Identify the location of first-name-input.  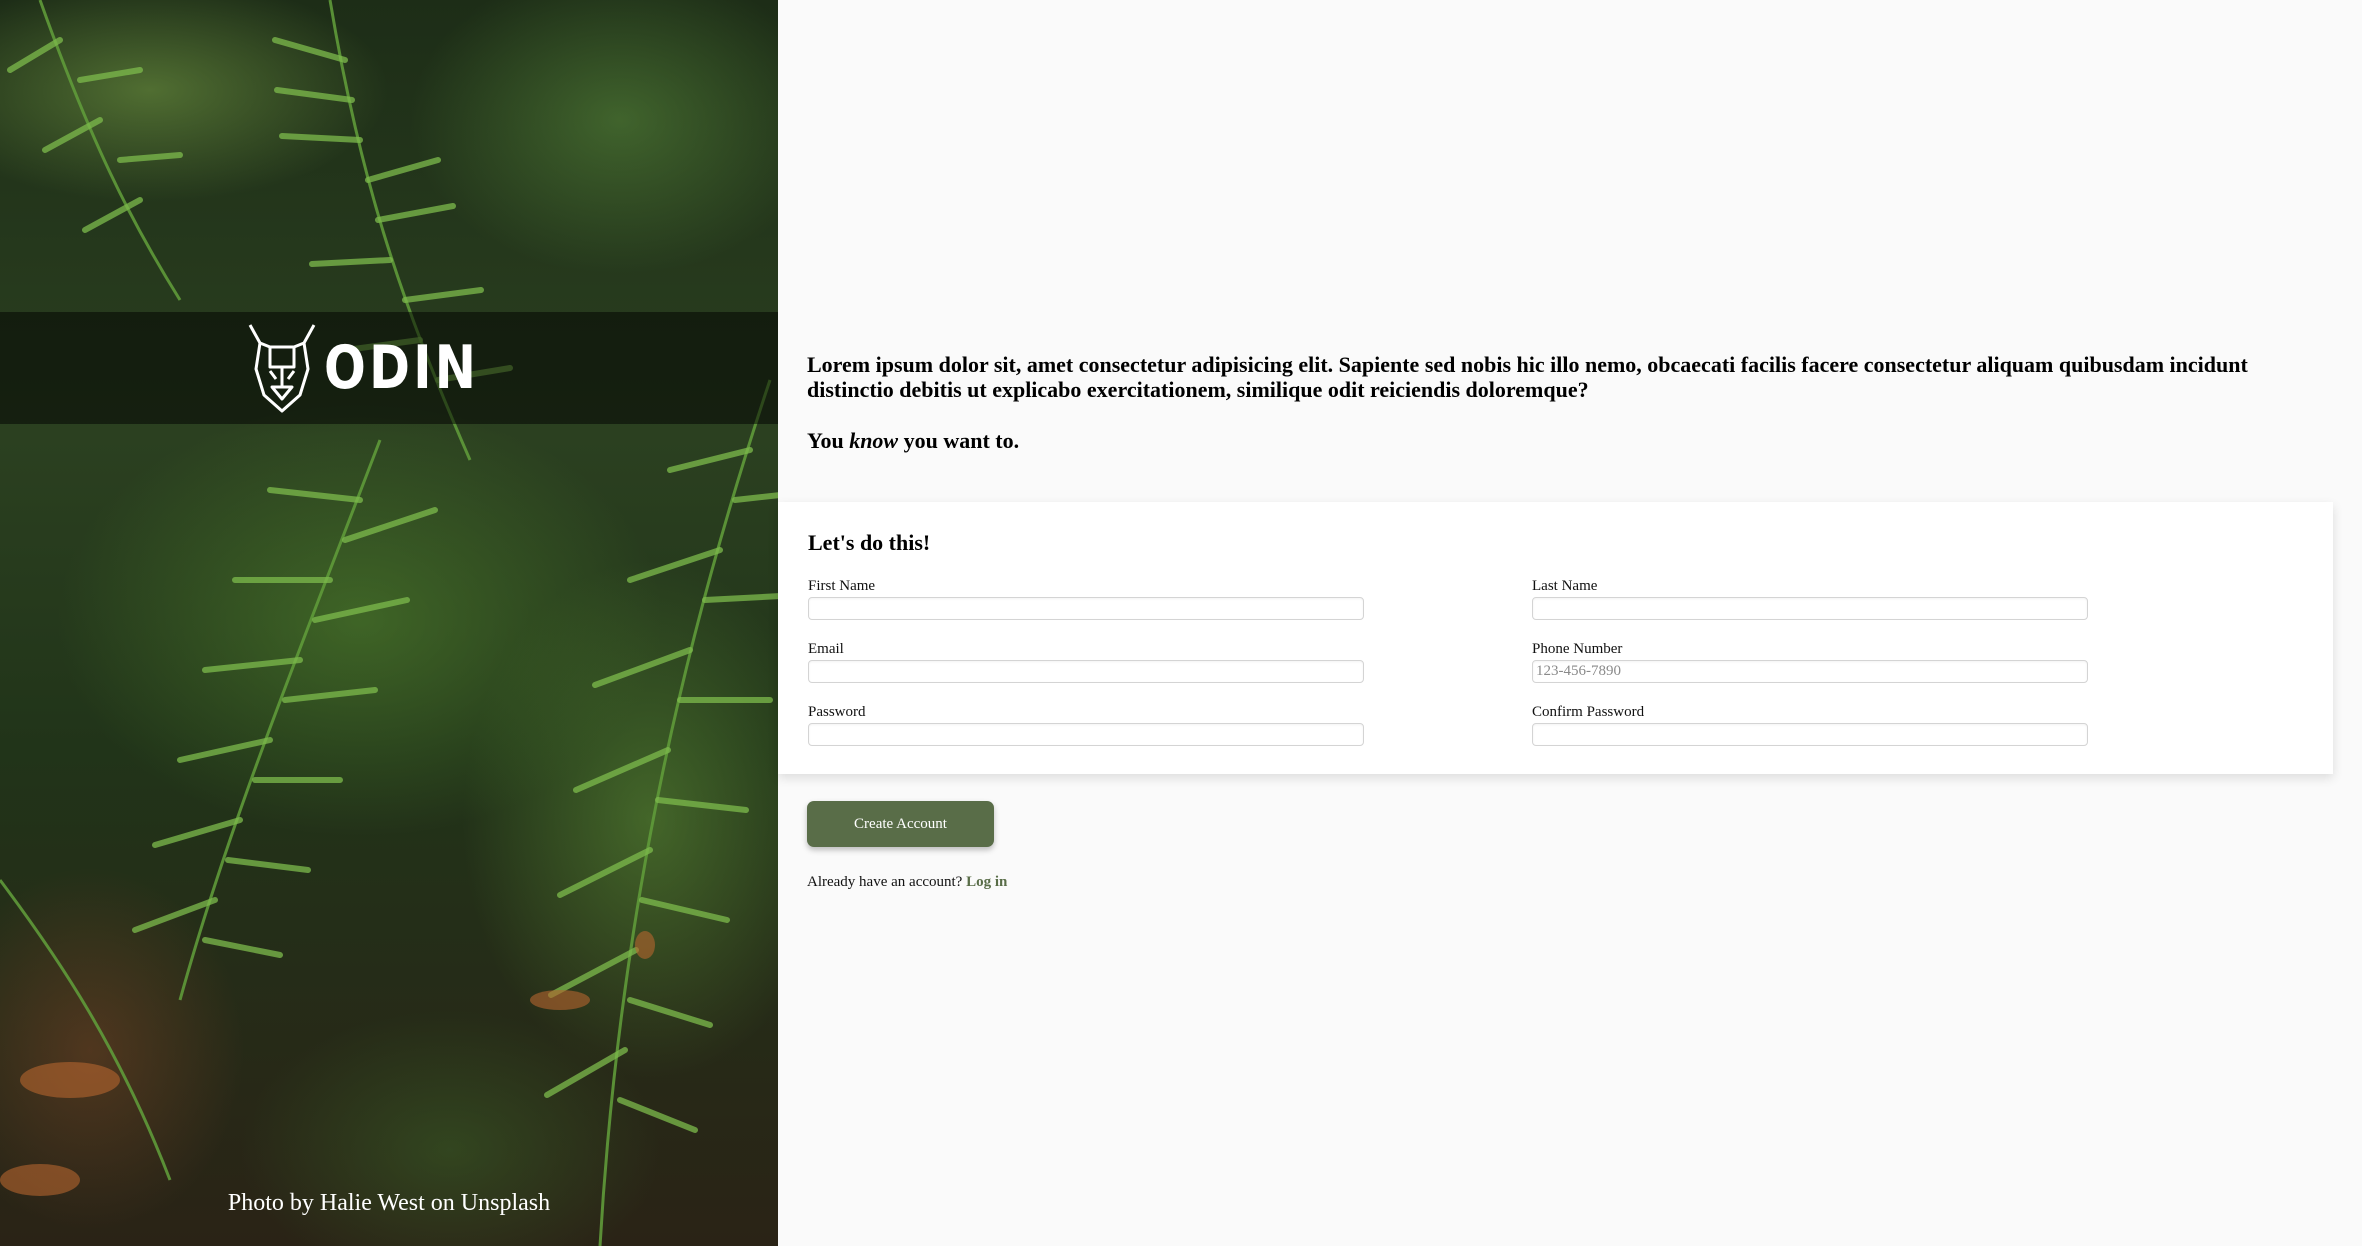
(1086, 608).